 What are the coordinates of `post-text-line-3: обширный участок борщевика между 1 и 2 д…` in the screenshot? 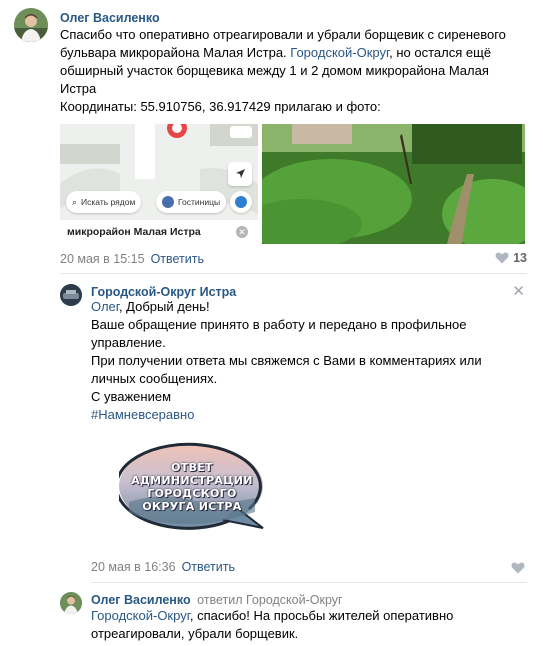 It's located at (274, 70).